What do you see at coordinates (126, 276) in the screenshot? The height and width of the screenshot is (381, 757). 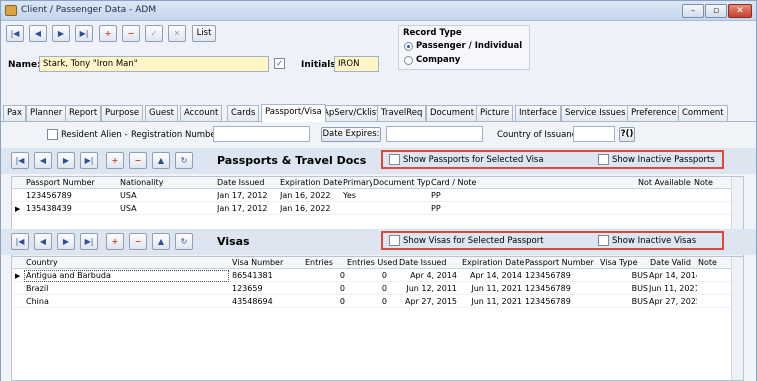 I see `country-cell: Antigua and Barbuda` at bounding box center [126, 276].